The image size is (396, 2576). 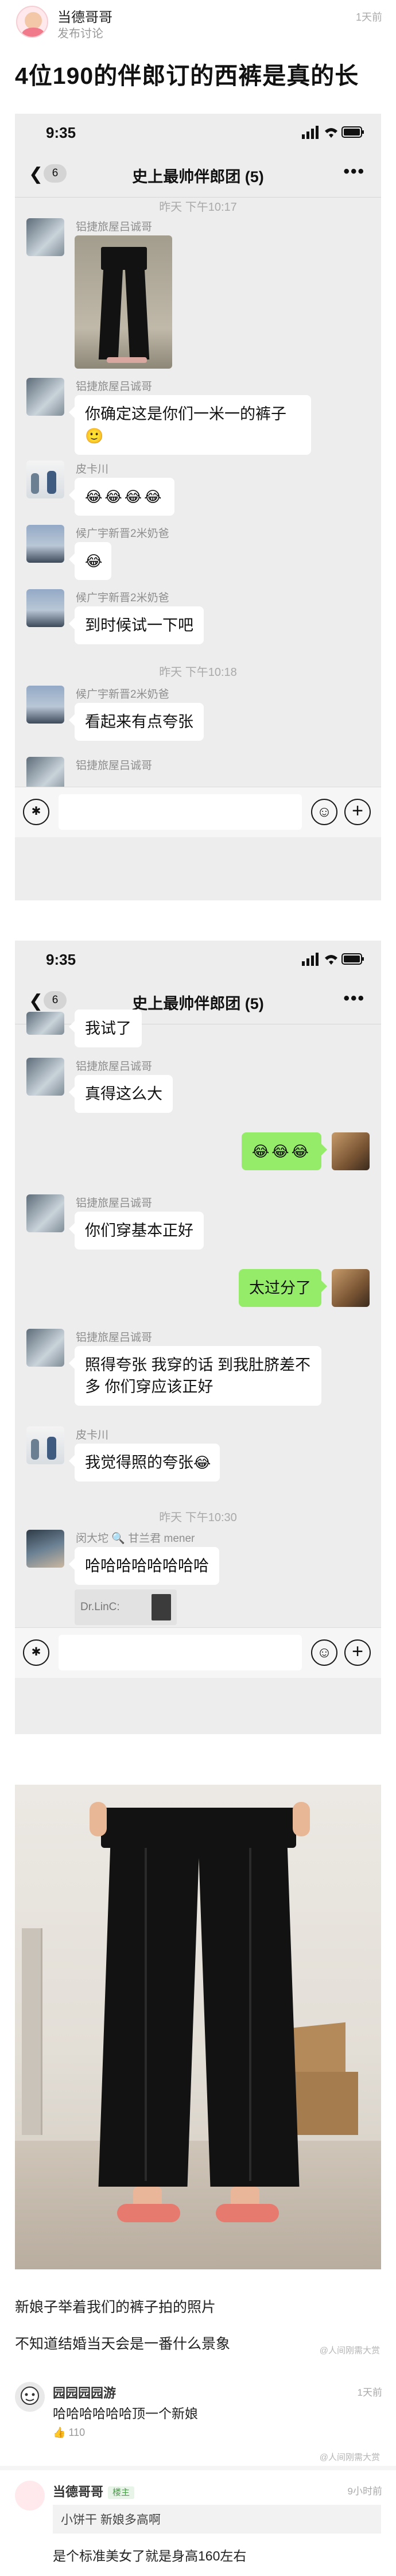 I want to click on message-text: 你确定这是你们一米一的裤子, so click(x=186, y=414).